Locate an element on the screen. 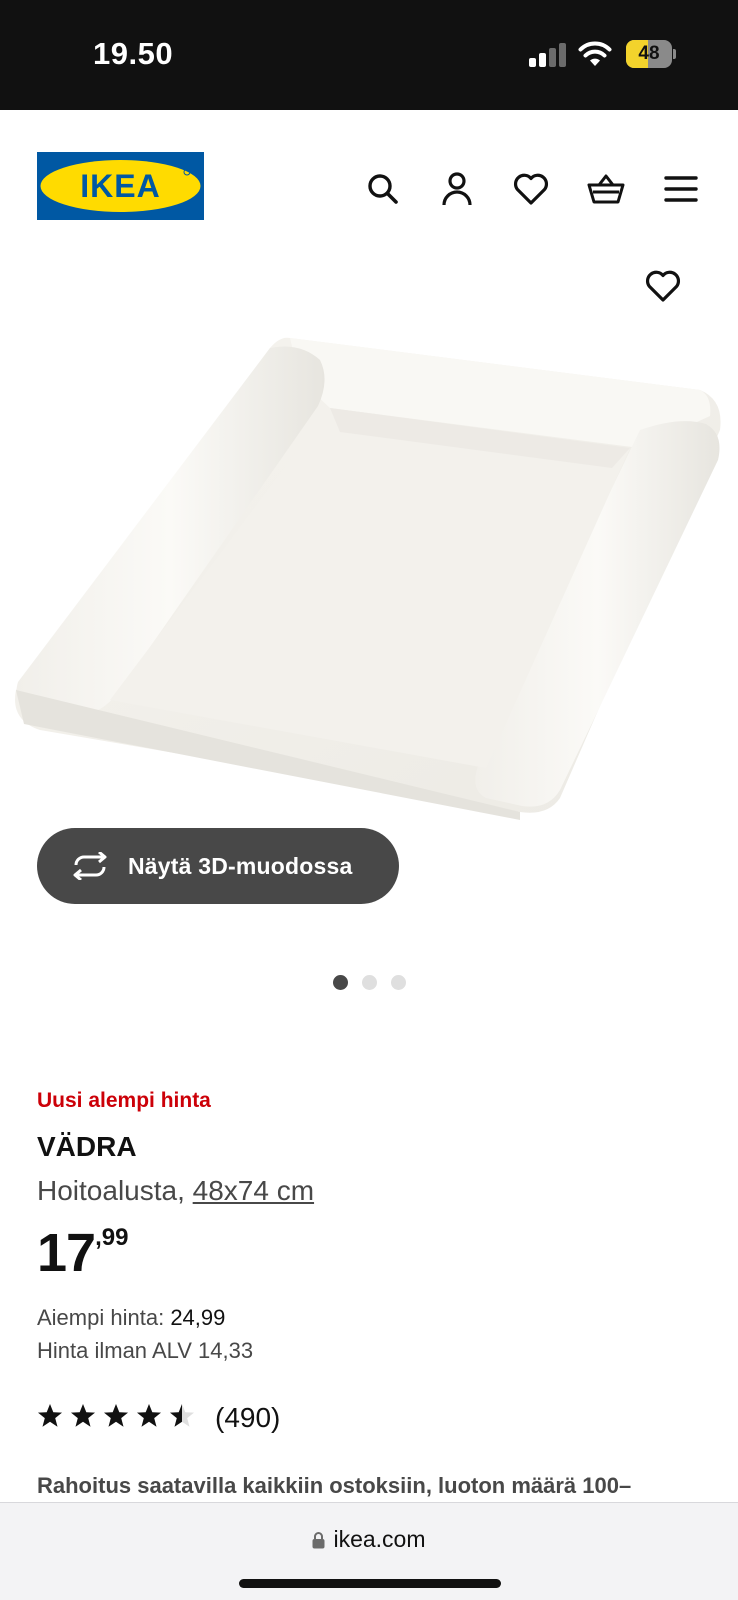 The height and width of the screenshot is (1600, 738). home-indicator is located at coordinates (370, 1583).